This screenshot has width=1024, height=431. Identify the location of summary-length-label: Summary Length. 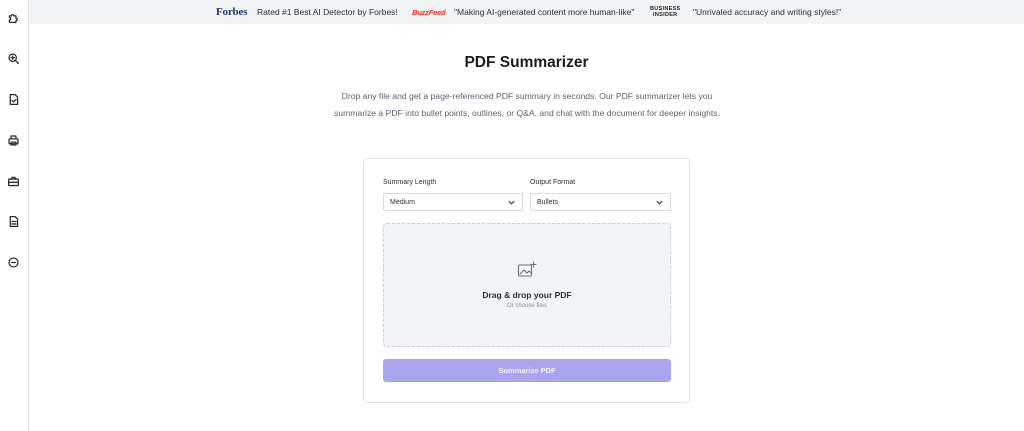
(410, 182).